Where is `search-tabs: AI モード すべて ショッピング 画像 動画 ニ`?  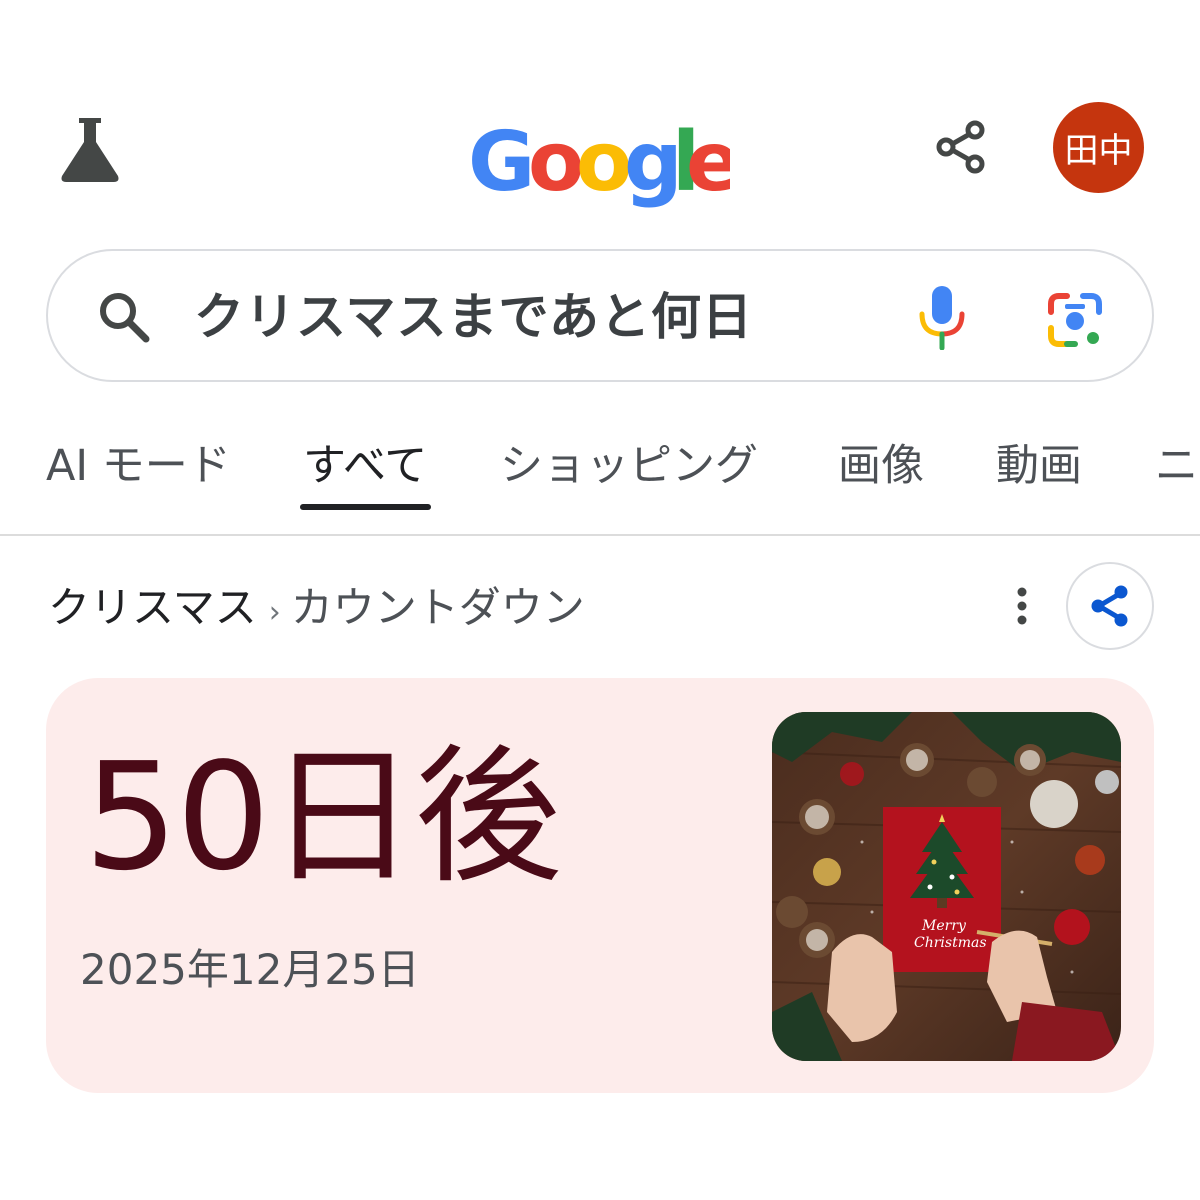
search-tabs: AI モード すべて ショッピング 画像 動画 ニ is located at coordinates (600, 477).